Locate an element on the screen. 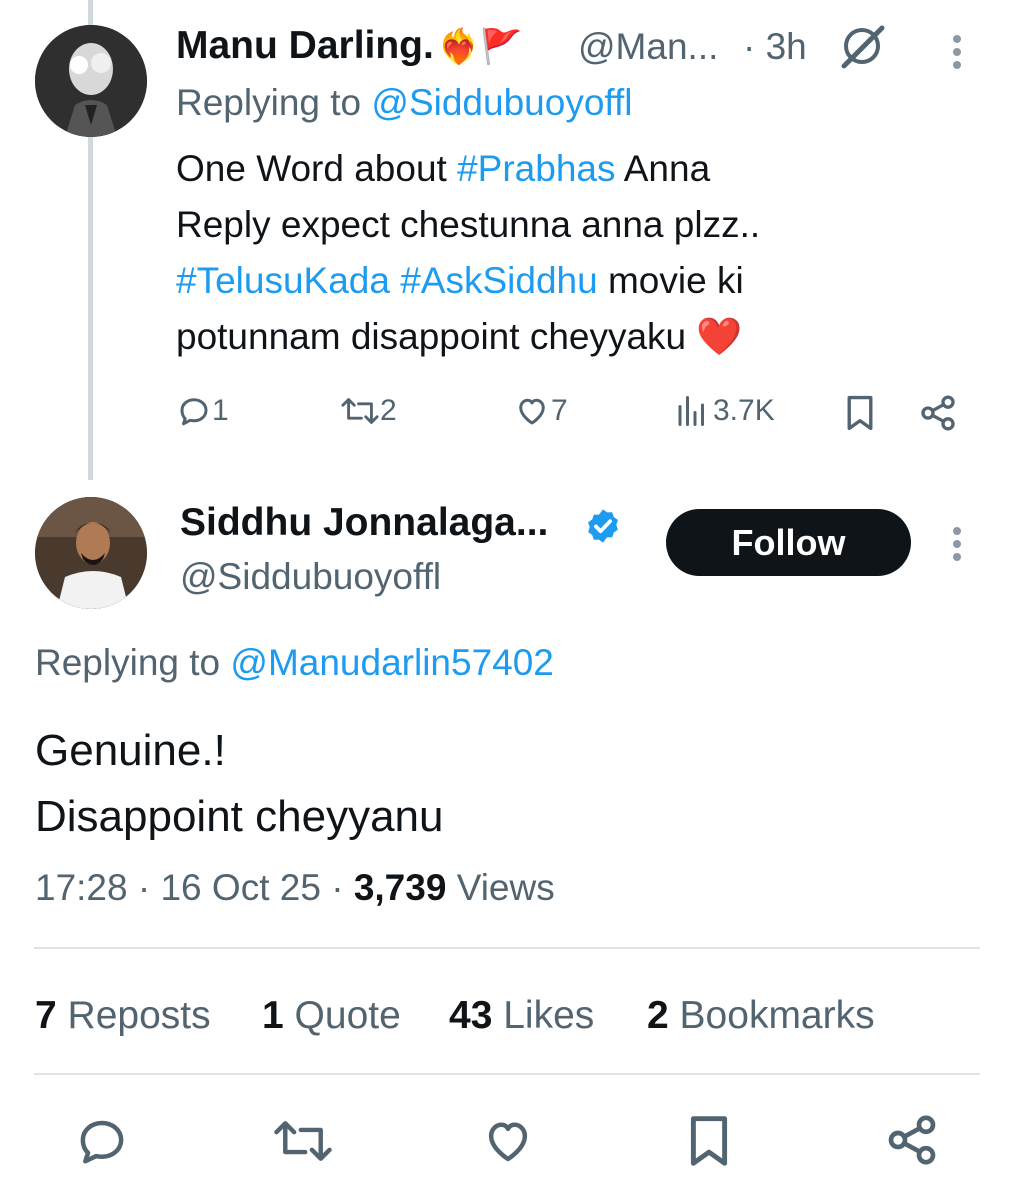 The image size is (1013, 1200). replying-to-handle: @Manudarlin57402 is located at coordinates (392, 662).